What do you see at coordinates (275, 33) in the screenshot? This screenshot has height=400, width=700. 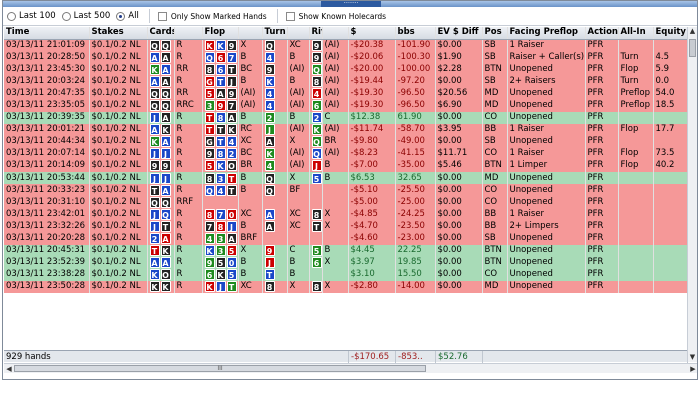 I see `column-header-6: Turn` at bounding box center [275, 33].